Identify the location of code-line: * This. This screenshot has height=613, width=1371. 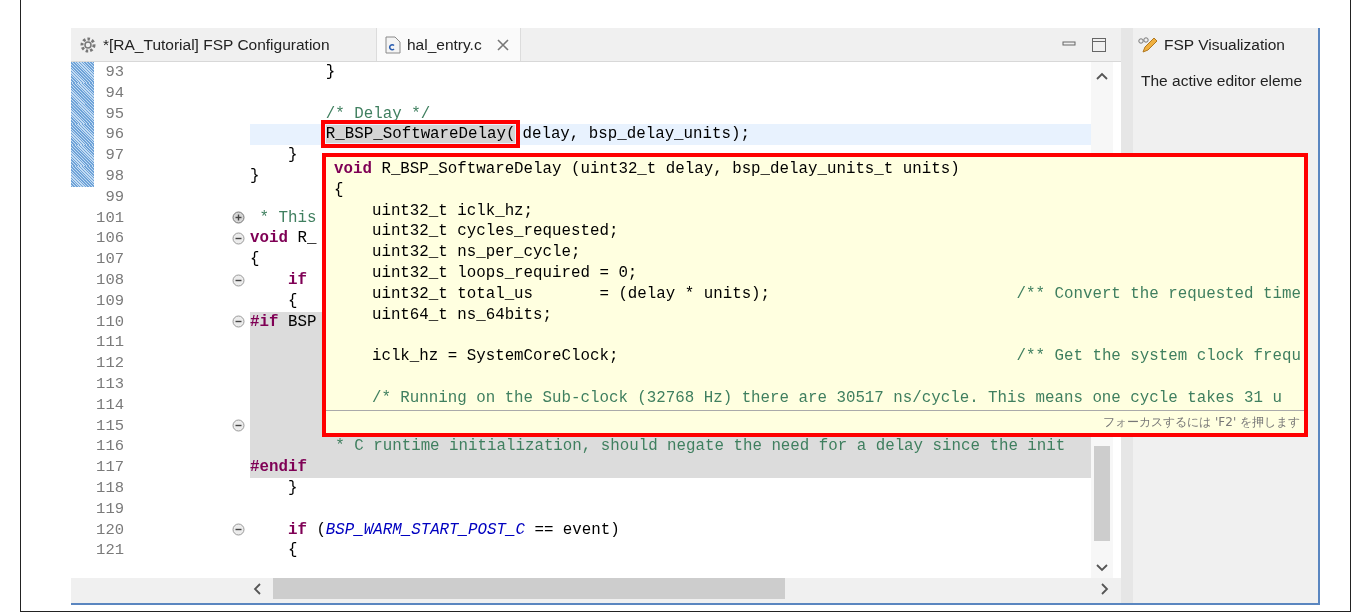
(287, 218).